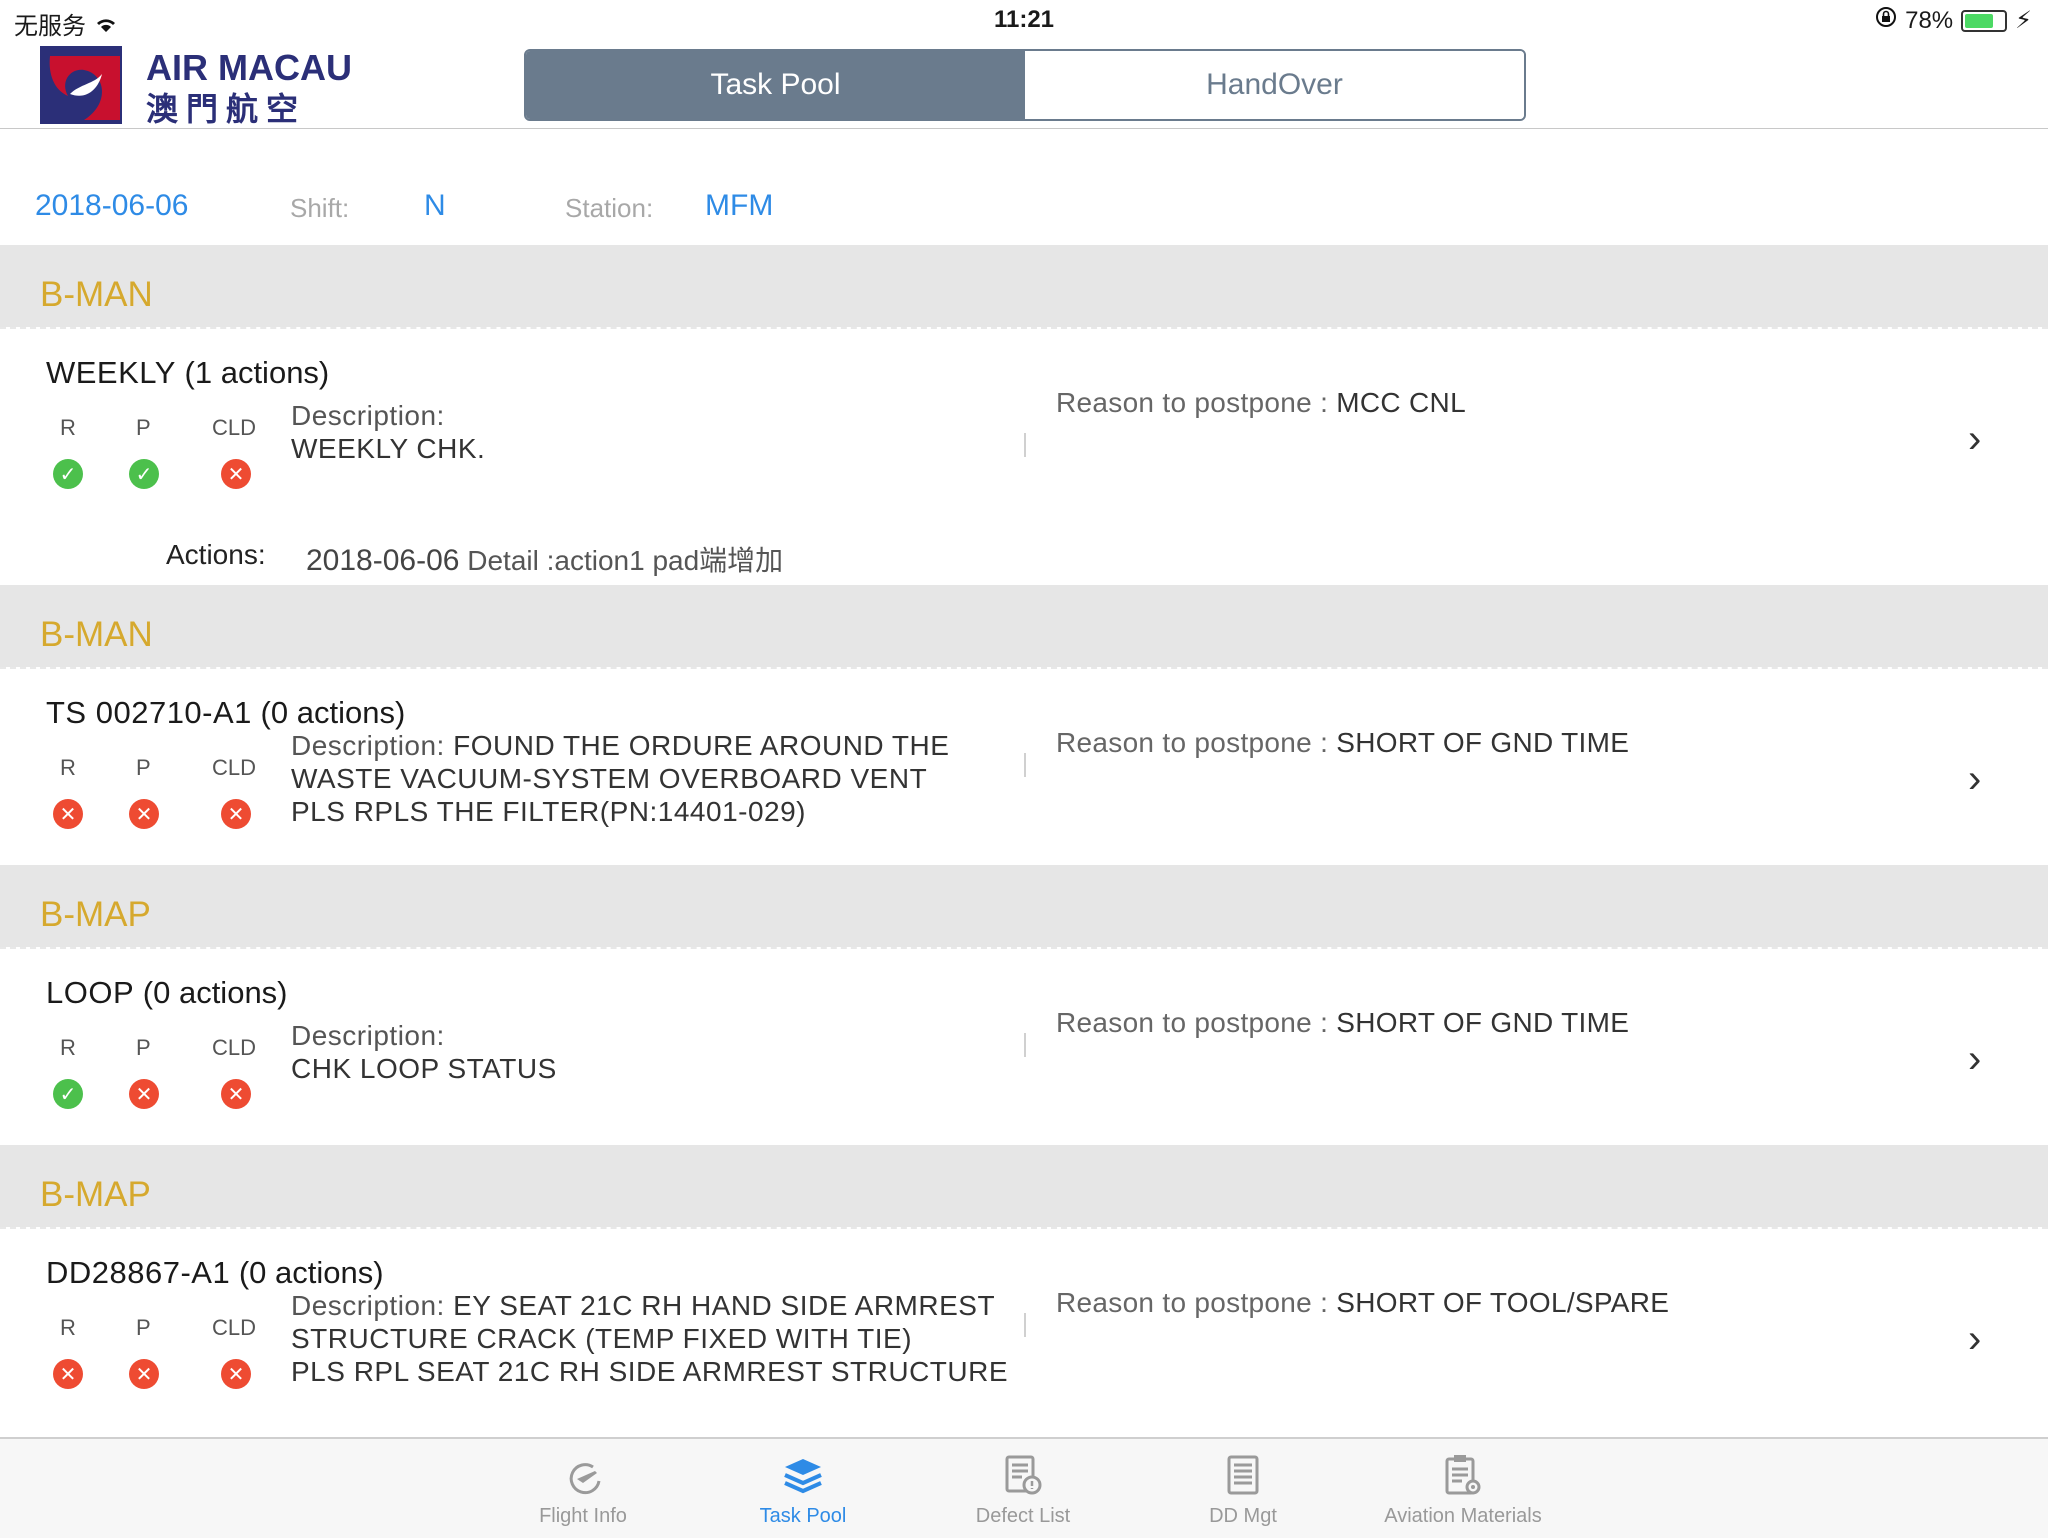 This screenshot has width=2048, height=1538. I want to click on tab-flight-info: Flight Info, so click(583, 1490).